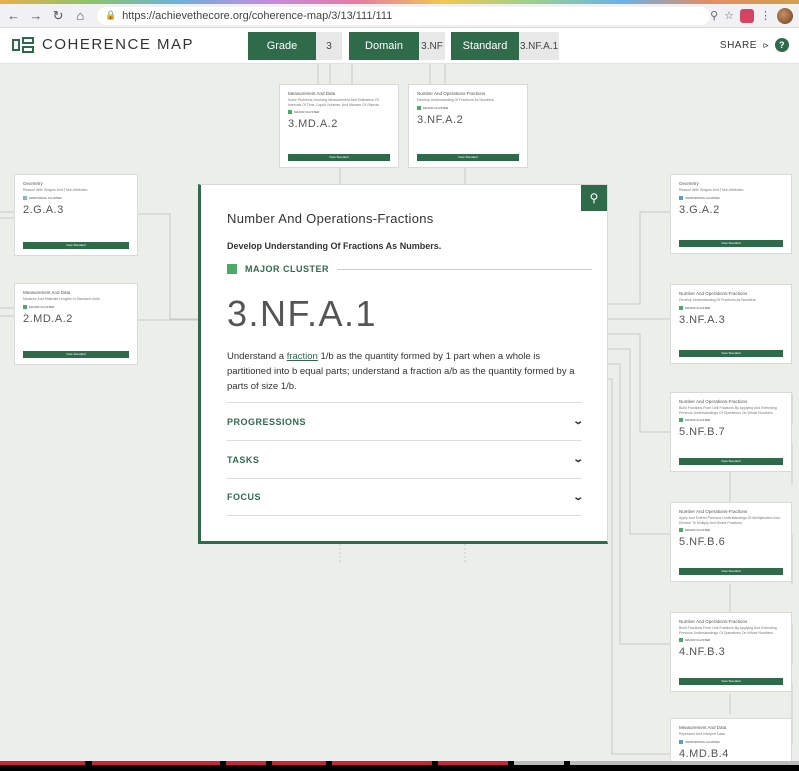 The height and width of the screenshot is (771, 799). What do you see at coordinates (13, 16) in the screenshot?
I see `back-icon: ←` at bounding box center [13, 16].